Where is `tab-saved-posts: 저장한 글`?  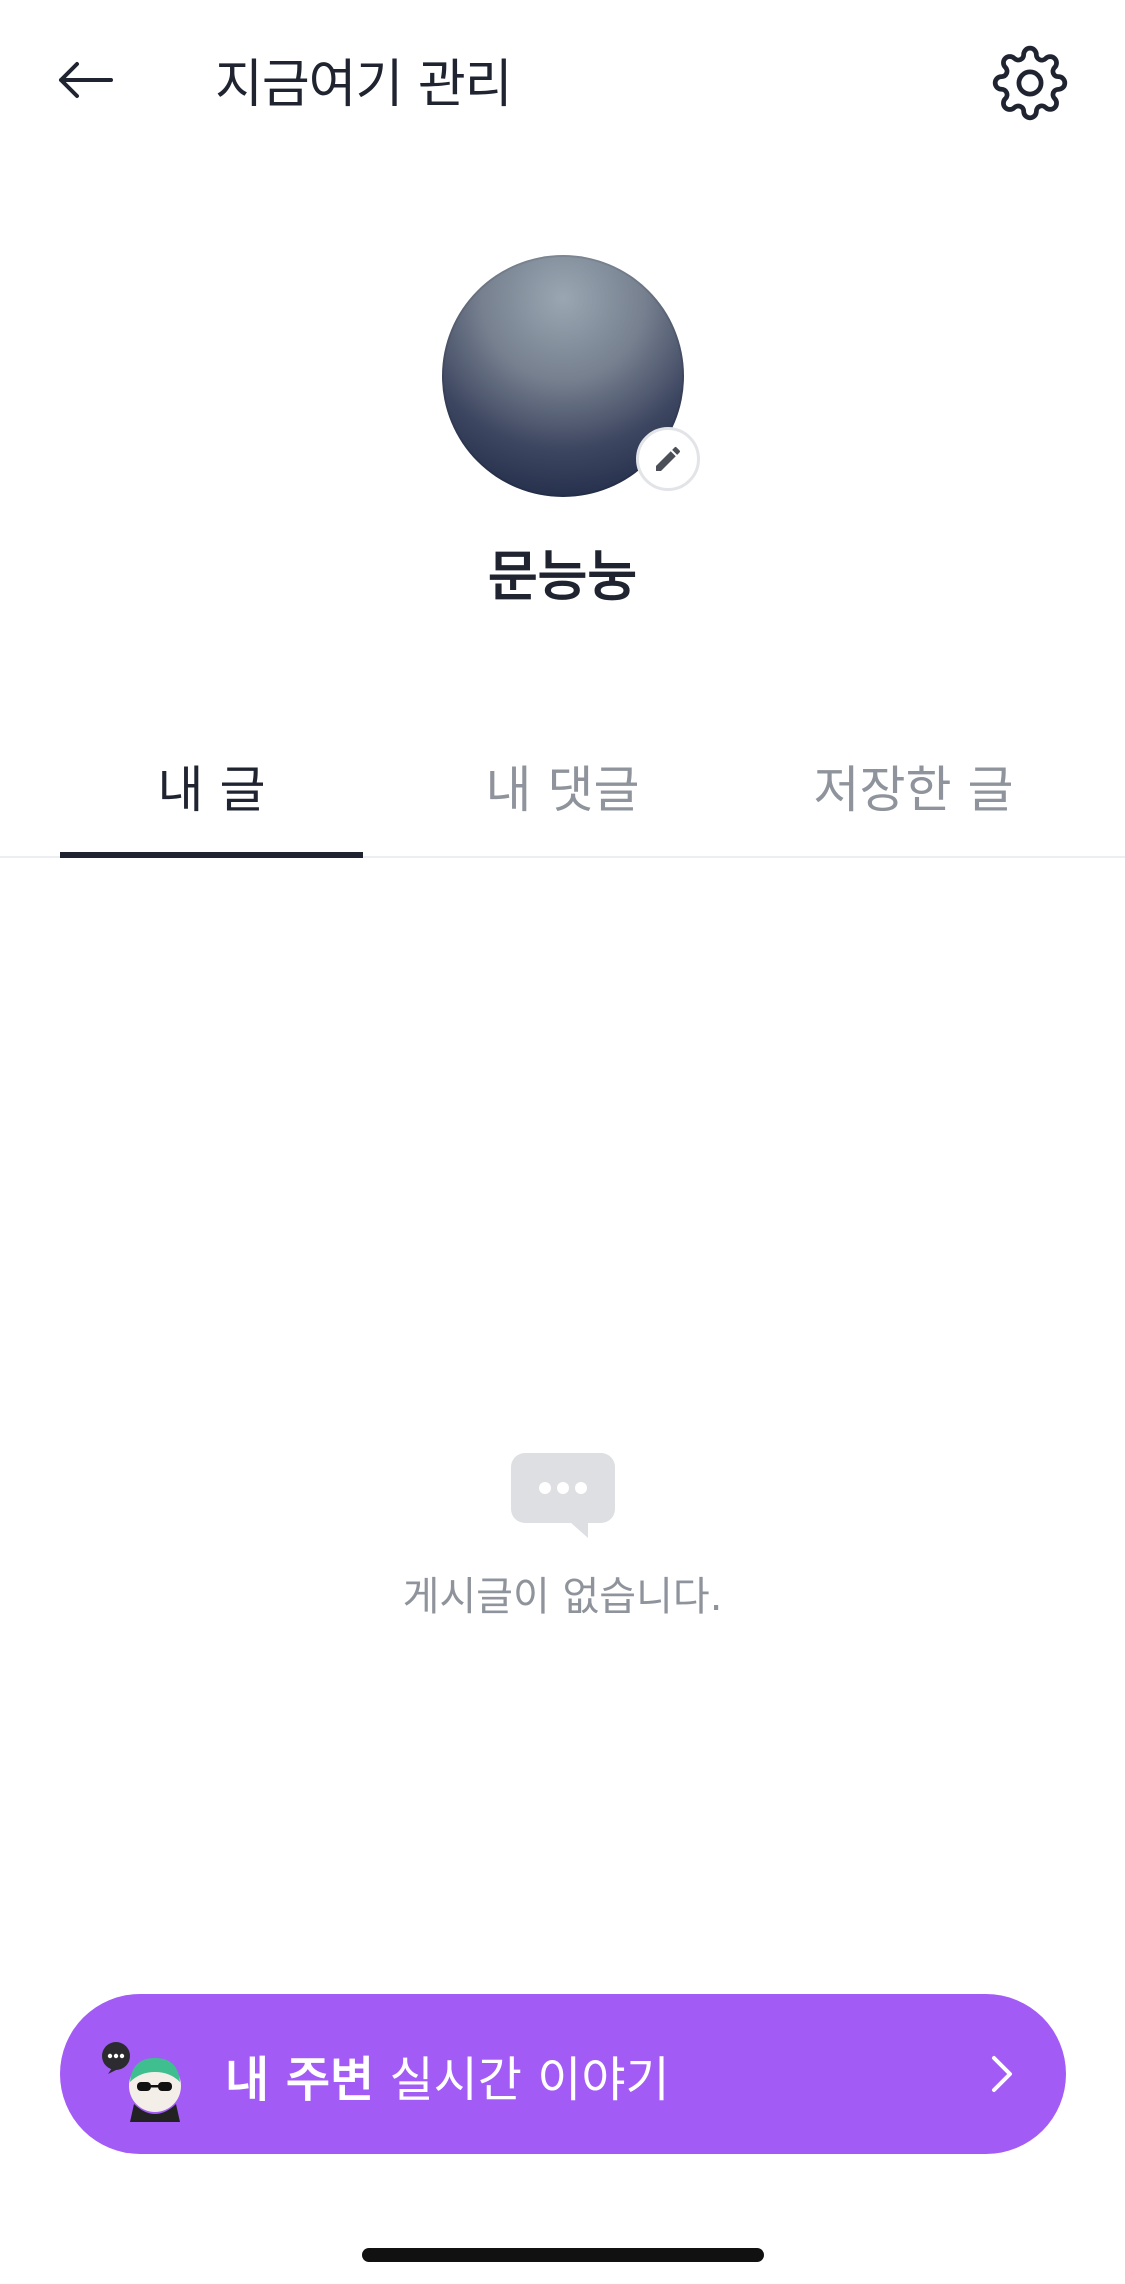 tab-saved-posts: 저장한 글 is located at coordinates (913, 803).